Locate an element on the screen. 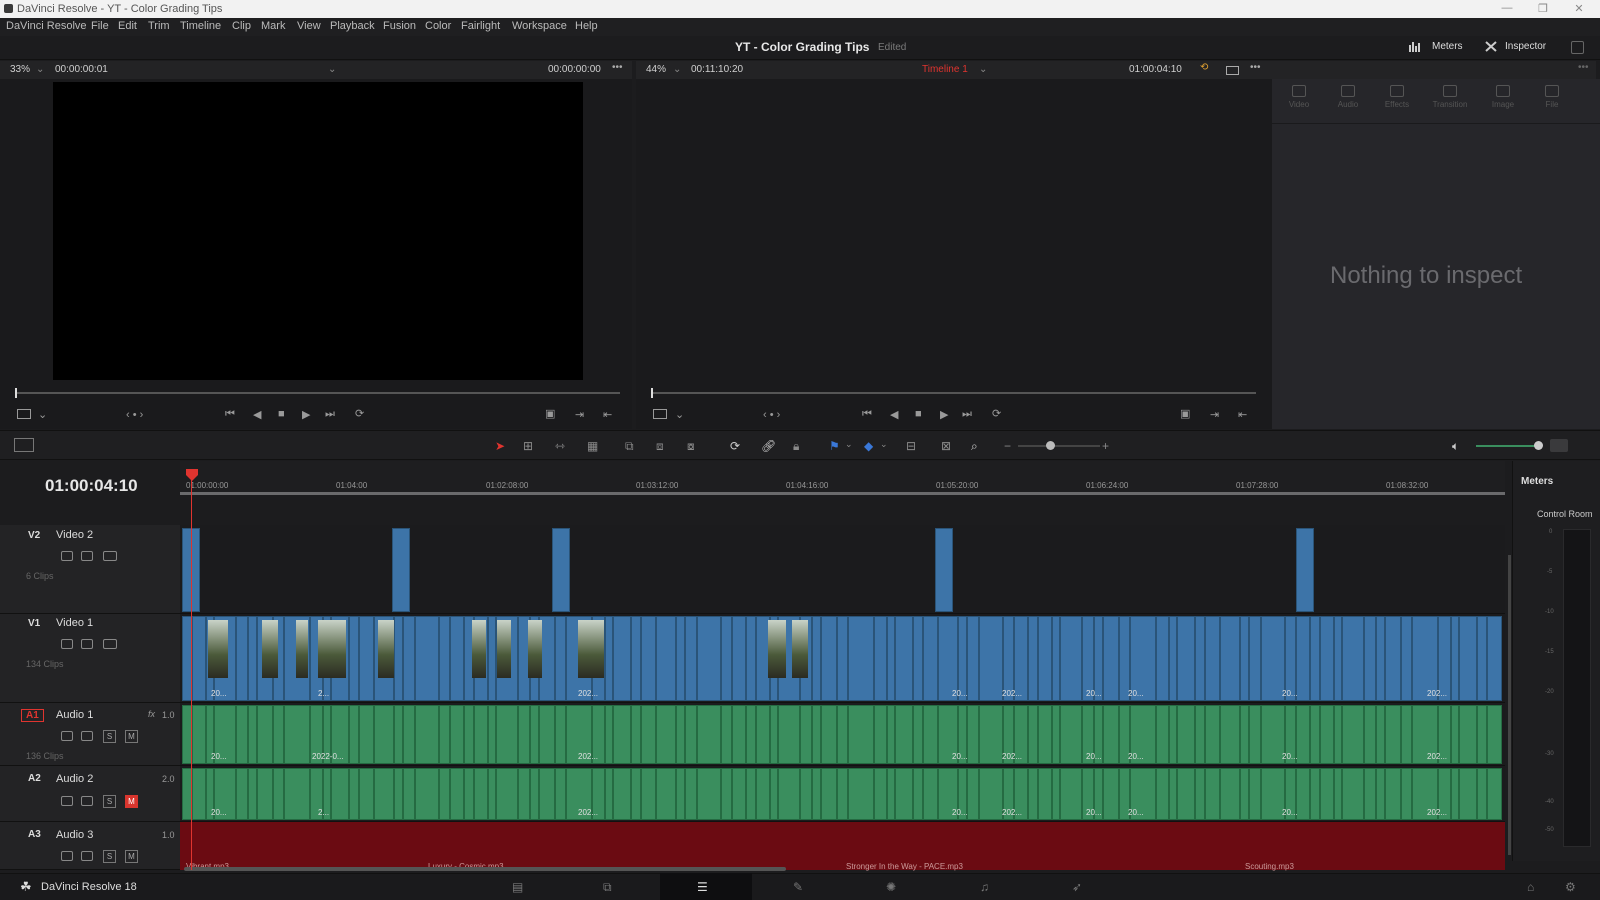  insert-clip-icon: ⧉ is located at coordinates (629, 446).